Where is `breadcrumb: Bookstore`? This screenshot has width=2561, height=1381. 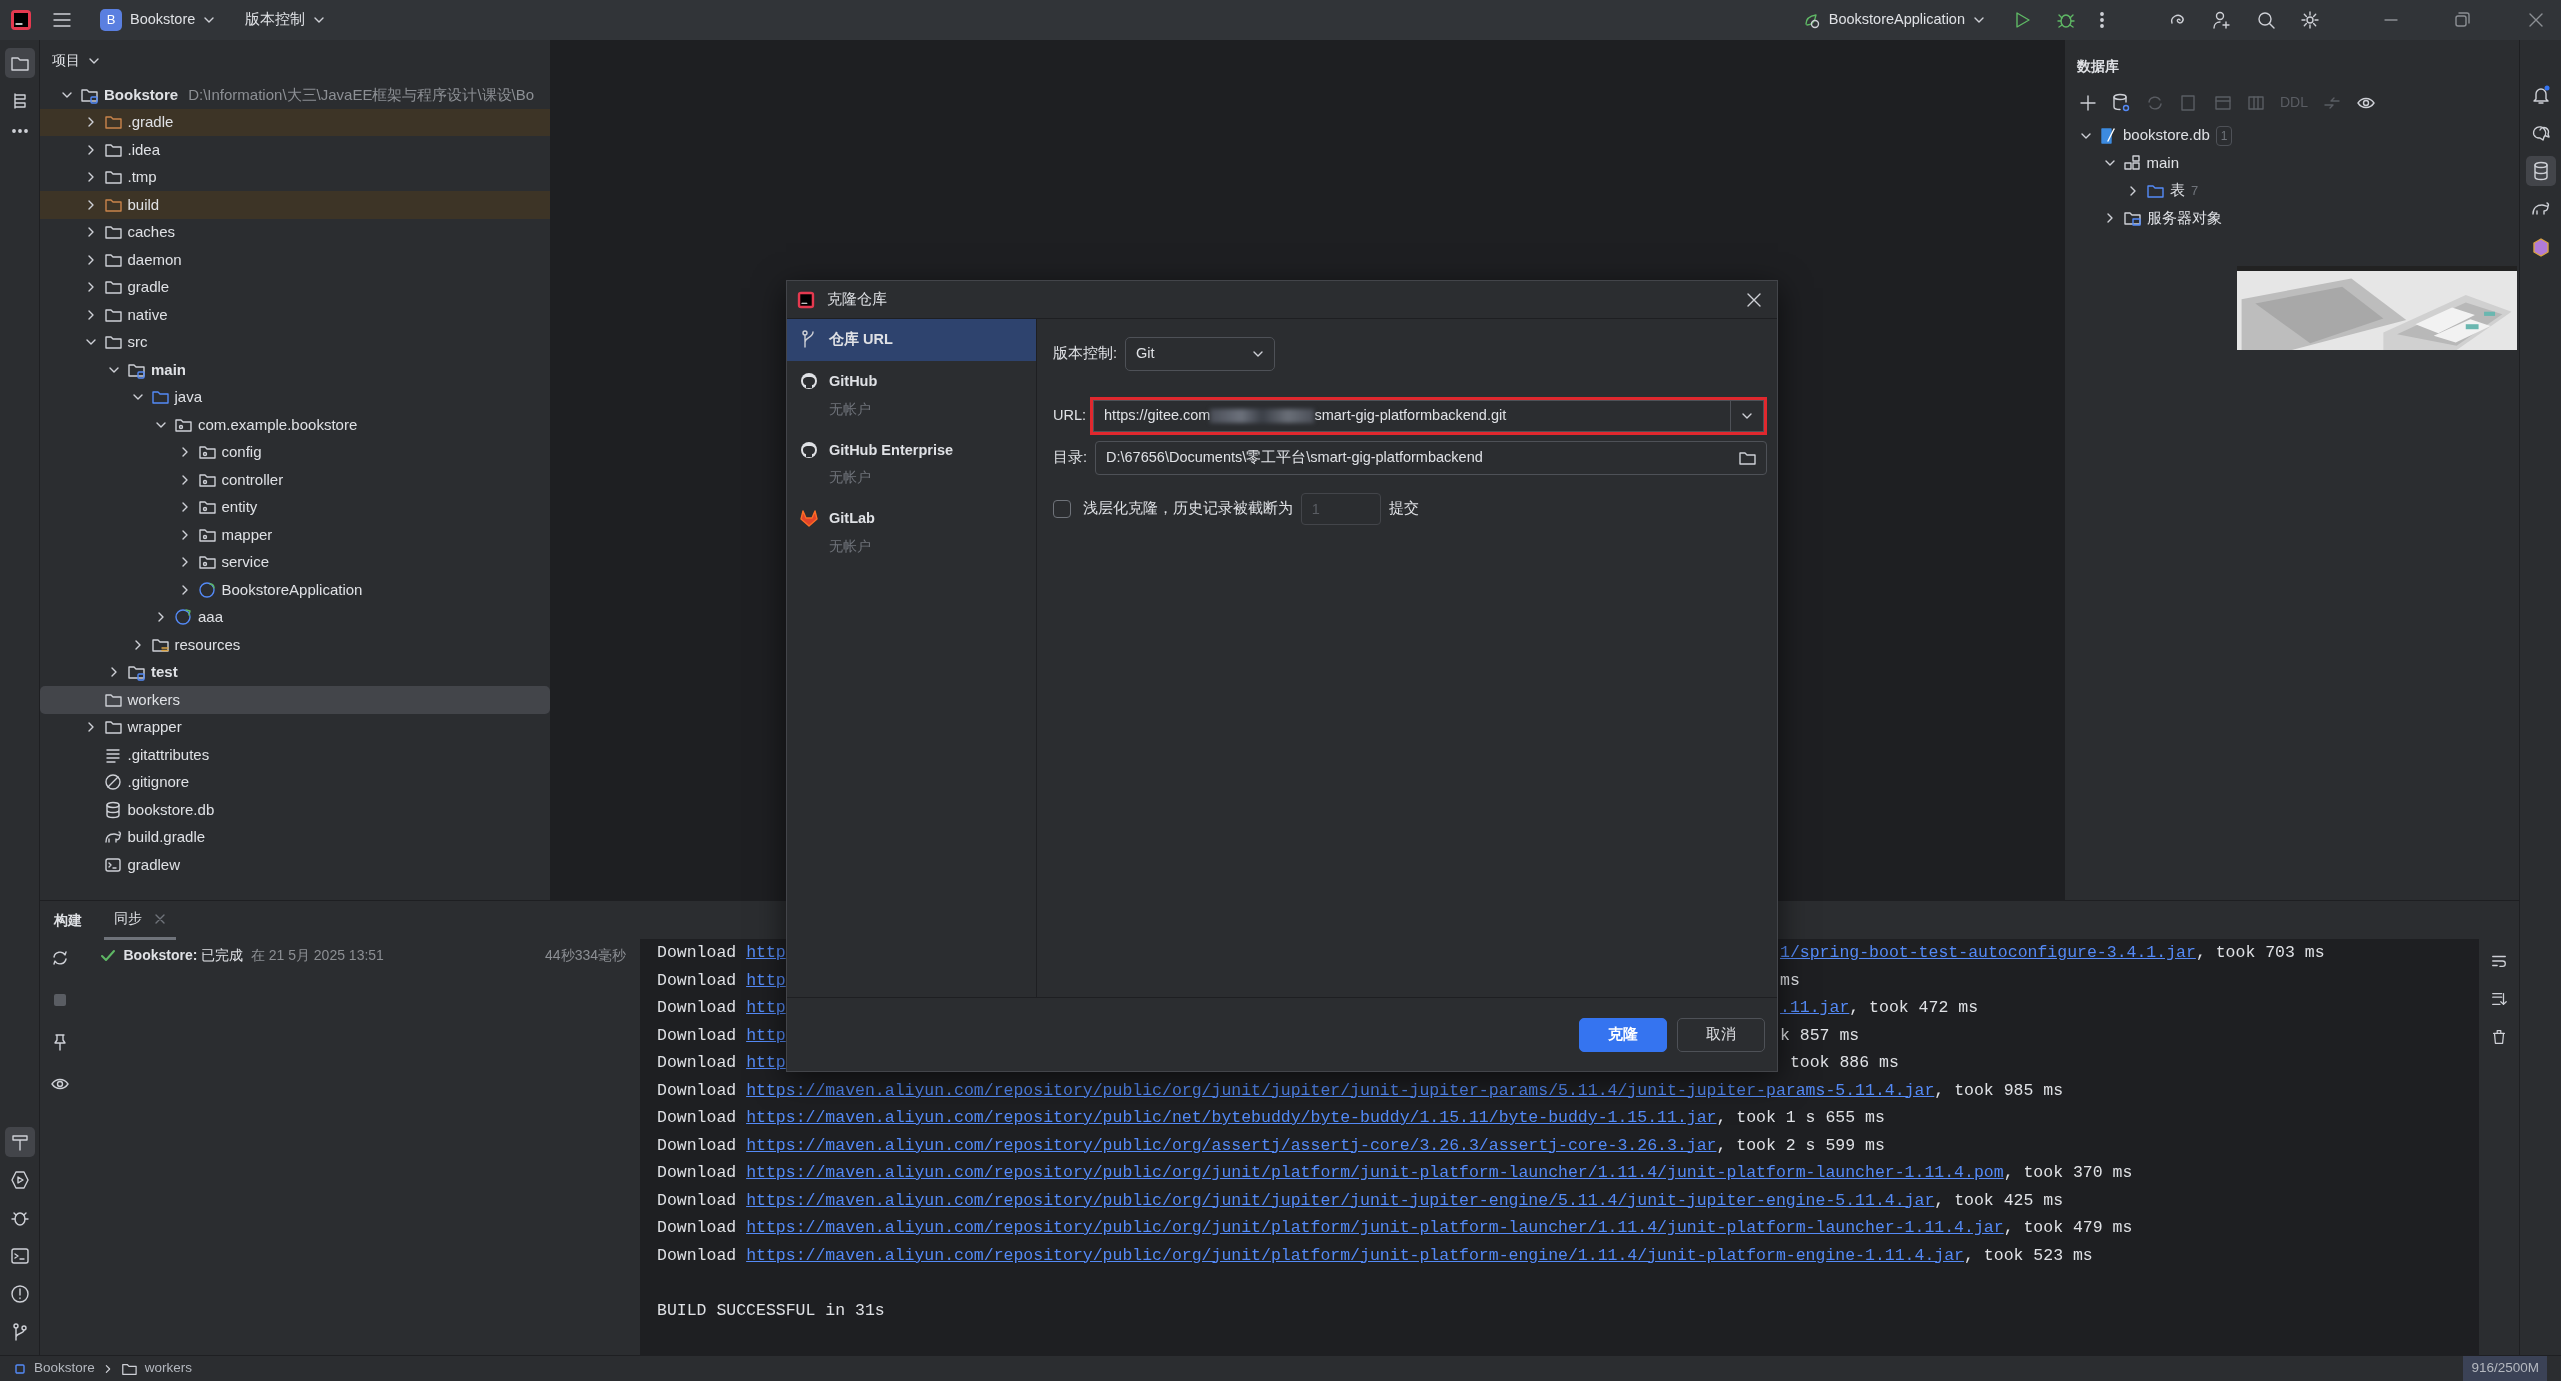 breadcrumb: Bookstore is located at coordinates (54, 1368).